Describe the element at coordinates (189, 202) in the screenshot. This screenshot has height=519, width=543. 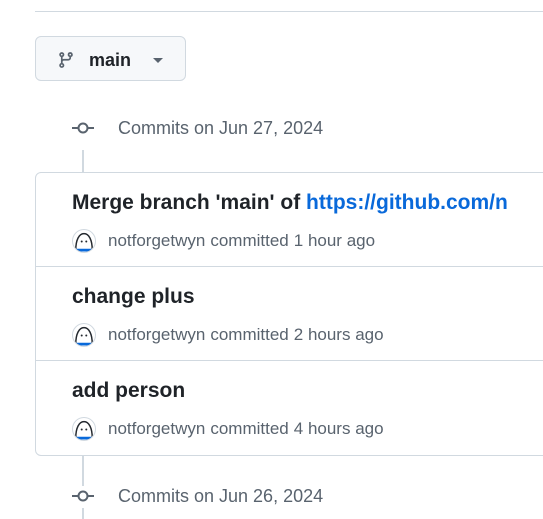
I see `commit-title-text: Merge branch 'main' of` at that location.